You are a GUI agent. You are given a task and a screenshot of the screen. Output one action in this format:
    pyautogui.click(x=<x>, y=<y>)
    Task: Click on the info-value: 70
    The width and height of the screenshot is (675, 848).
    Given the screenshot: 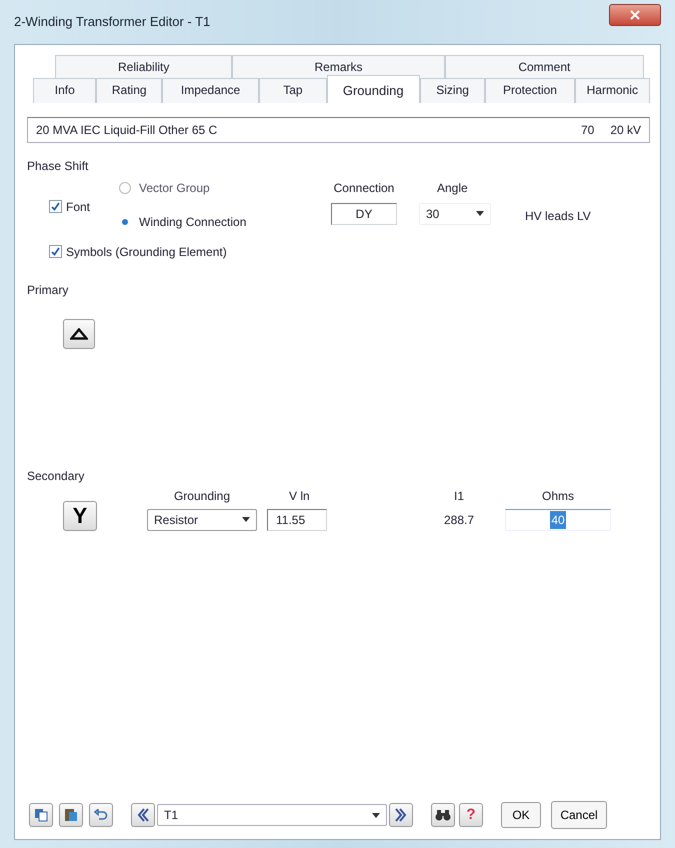 What is the action you would take?
    pyautogui.click(x=587, y=130)
    